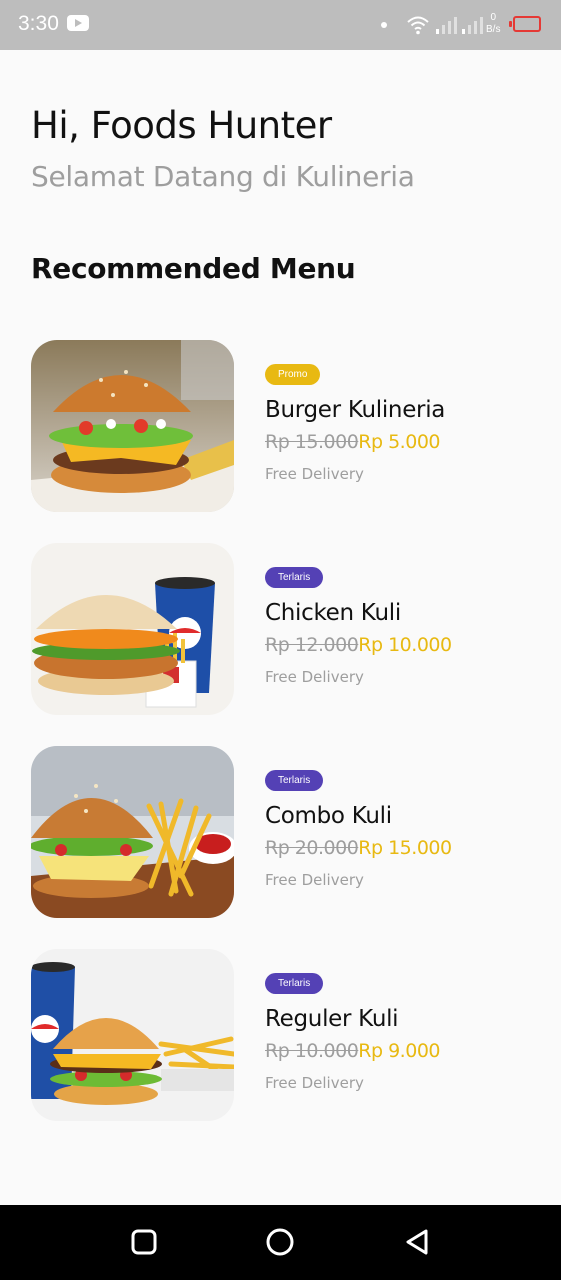 This screenshot has height=1280, width=561. What do you see at coordinates (333, 613) in the screenshot?
I see `menu-item-name: Chicken Kuli` at bounding box center [333, 613].